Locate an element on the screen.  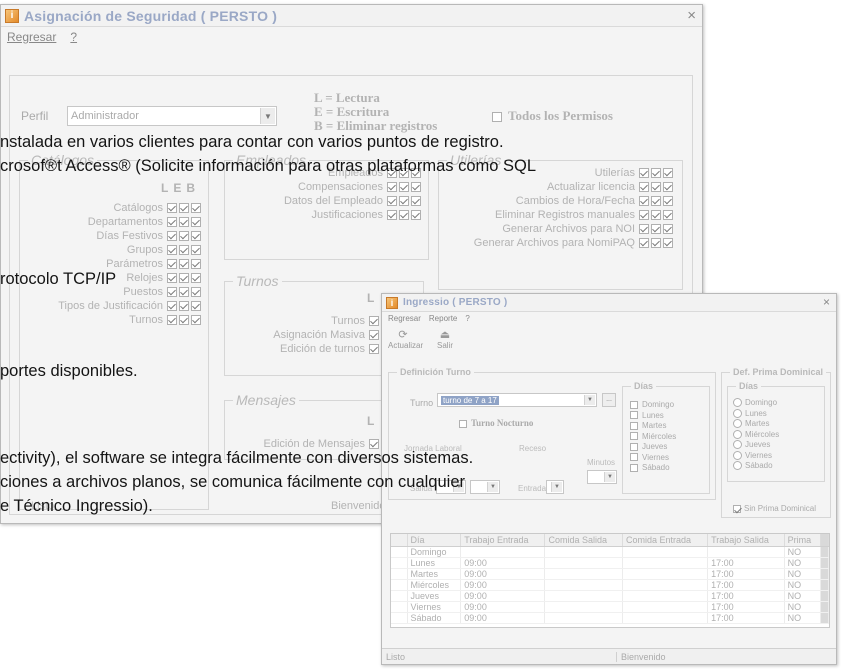
catalogos-row: Grupos is located at coordinates (112, 250).